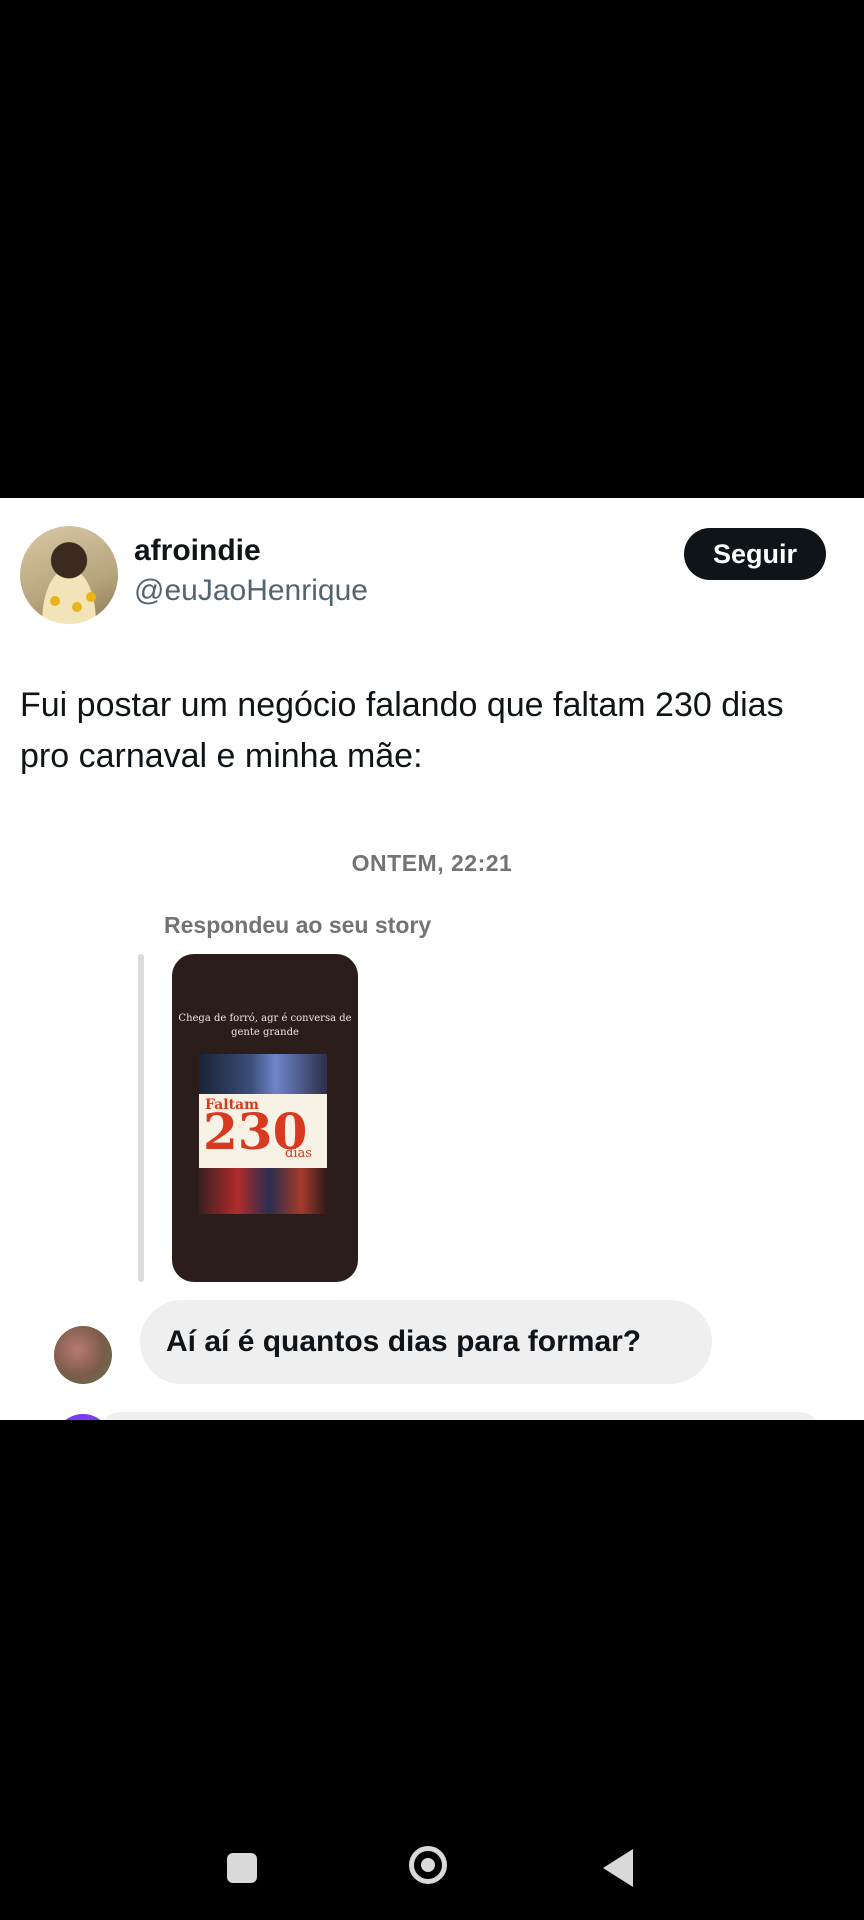 The height and width of the screenshot is (1920, 864). What do you see at coordinates (460, 1416) in the screenshot?
I see `next-message-bubble` at bounding box center [460, 1416].